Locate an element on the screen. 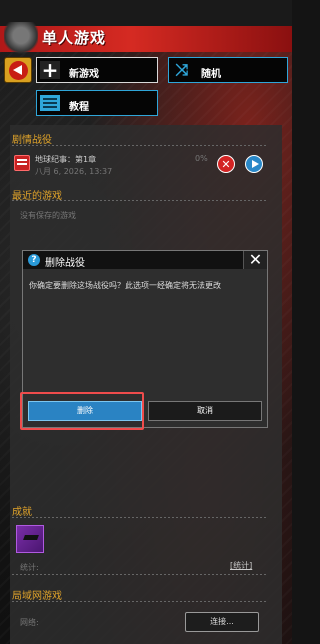 This screenshot has width=320, height=644. campaign-section-title: 剧情战役 is located at coordinates (32, 140).